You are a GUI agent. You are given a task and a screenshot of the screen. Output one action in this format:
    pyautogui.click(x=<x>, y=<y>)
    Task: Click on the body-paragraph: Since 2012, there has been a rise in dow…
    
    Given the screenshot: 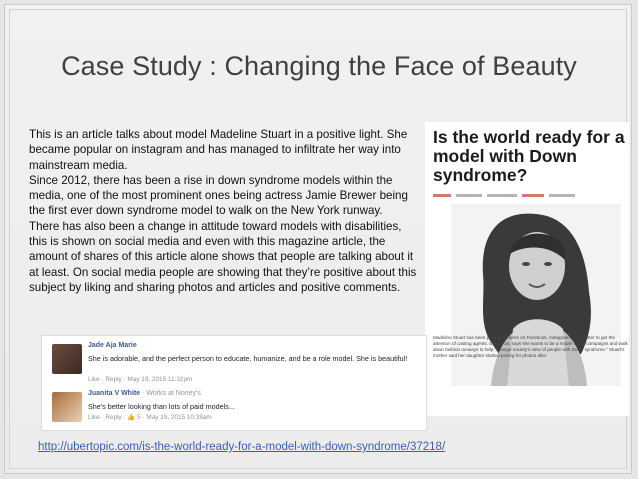 What is the action you would take?
    pyautogui.click(x=218, y=195)
    